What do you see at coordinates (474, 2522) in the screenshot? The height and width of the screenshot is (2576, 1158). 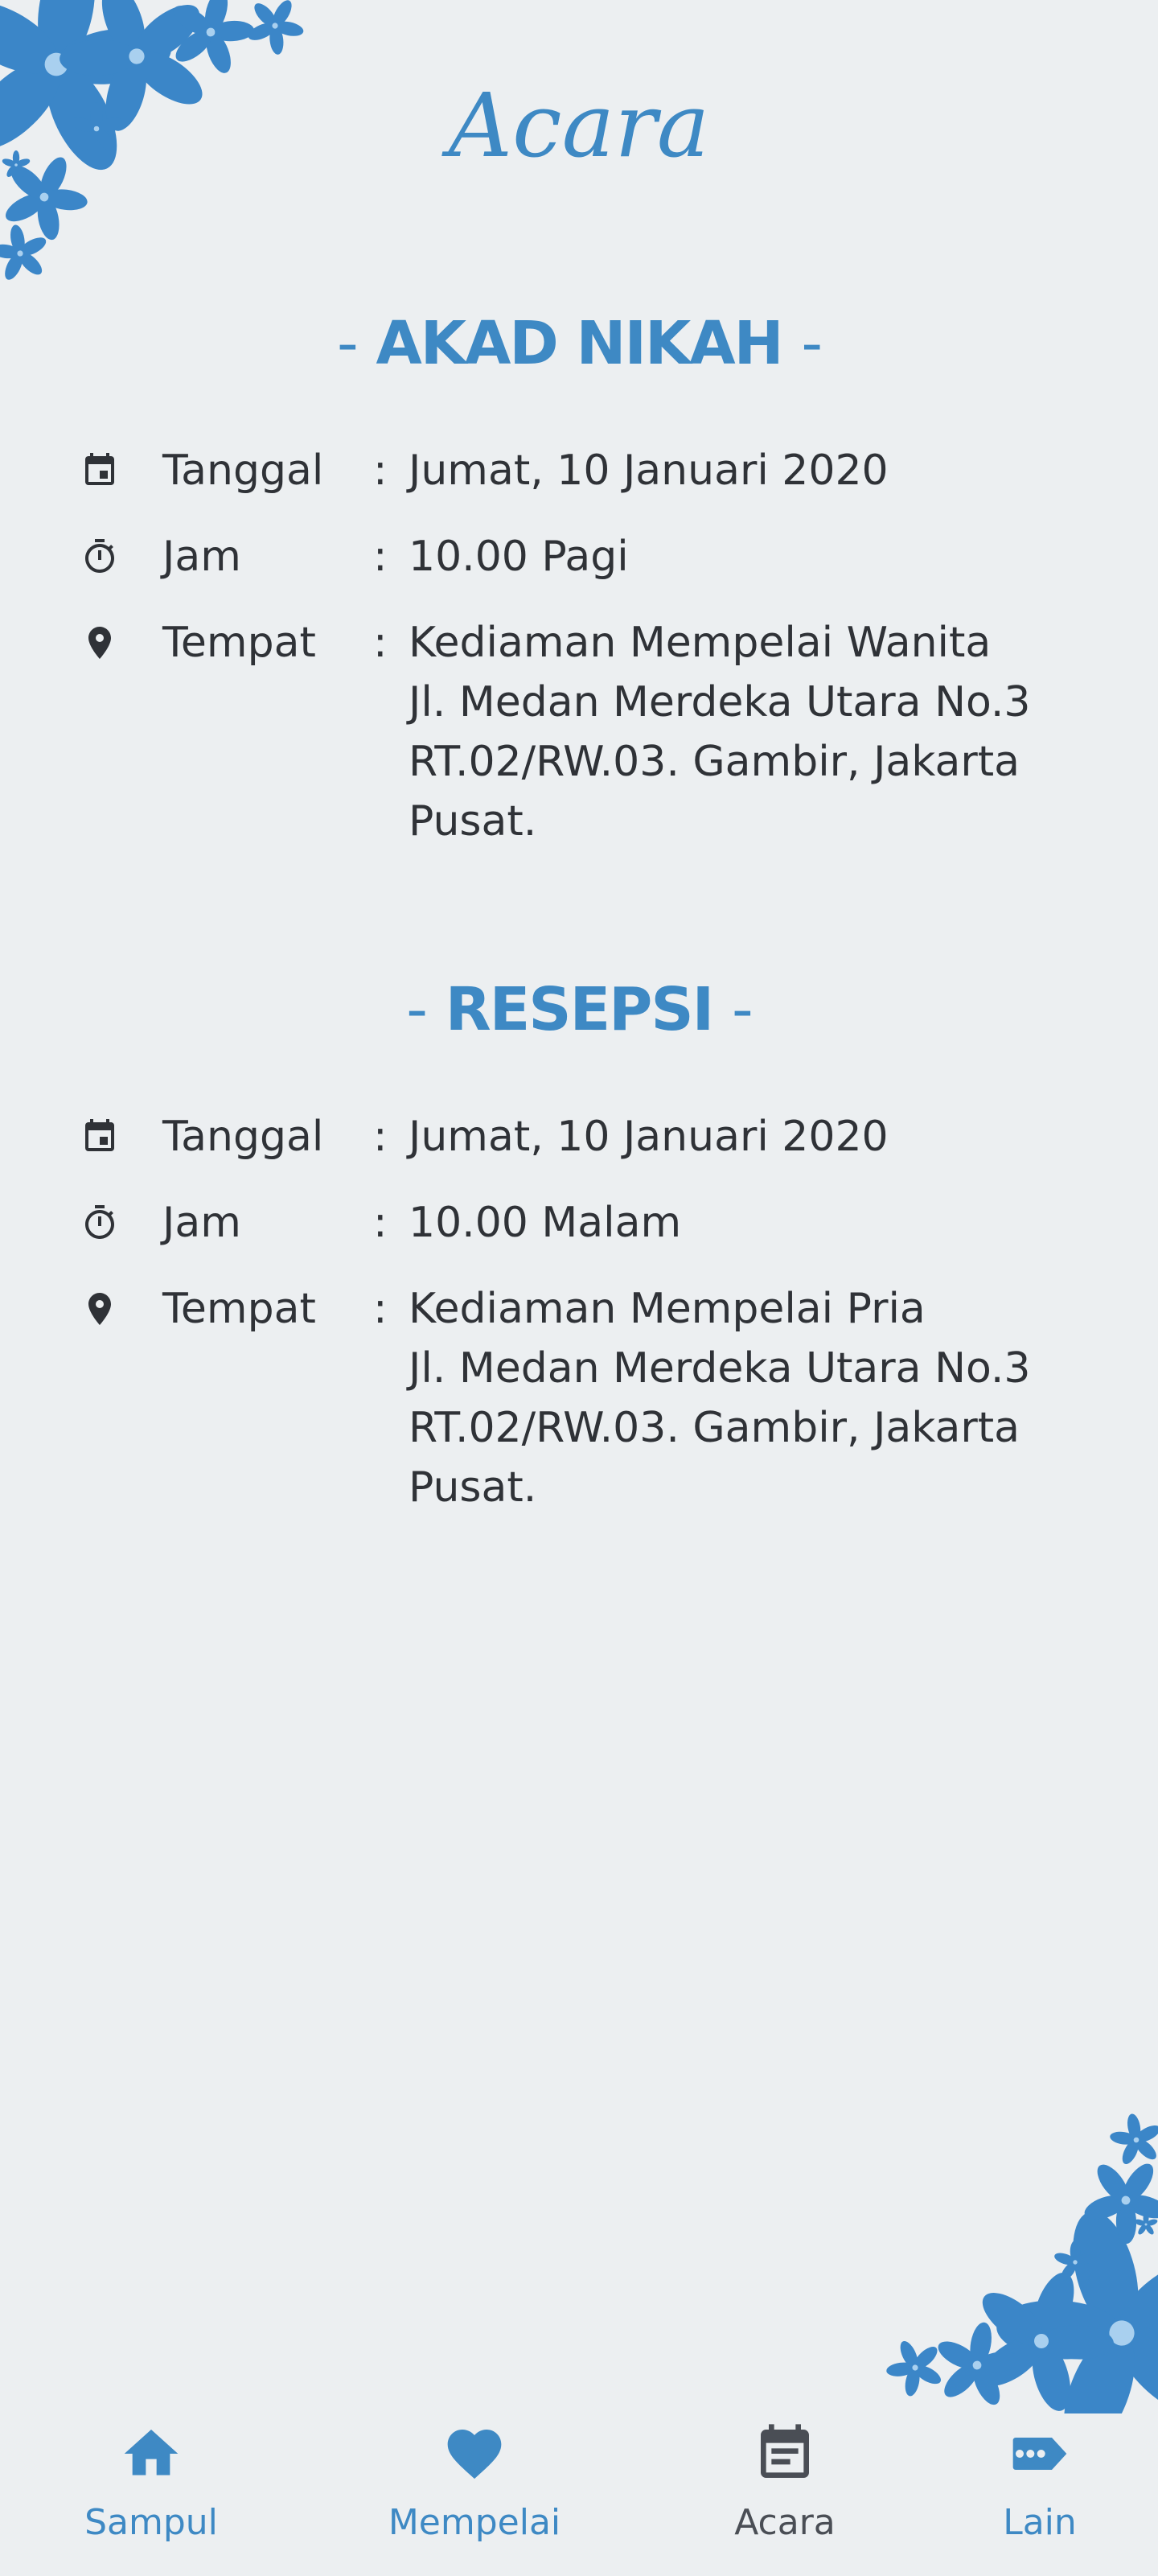 I see `nav-label: Mempelai` at bounding box center [474, 2522].